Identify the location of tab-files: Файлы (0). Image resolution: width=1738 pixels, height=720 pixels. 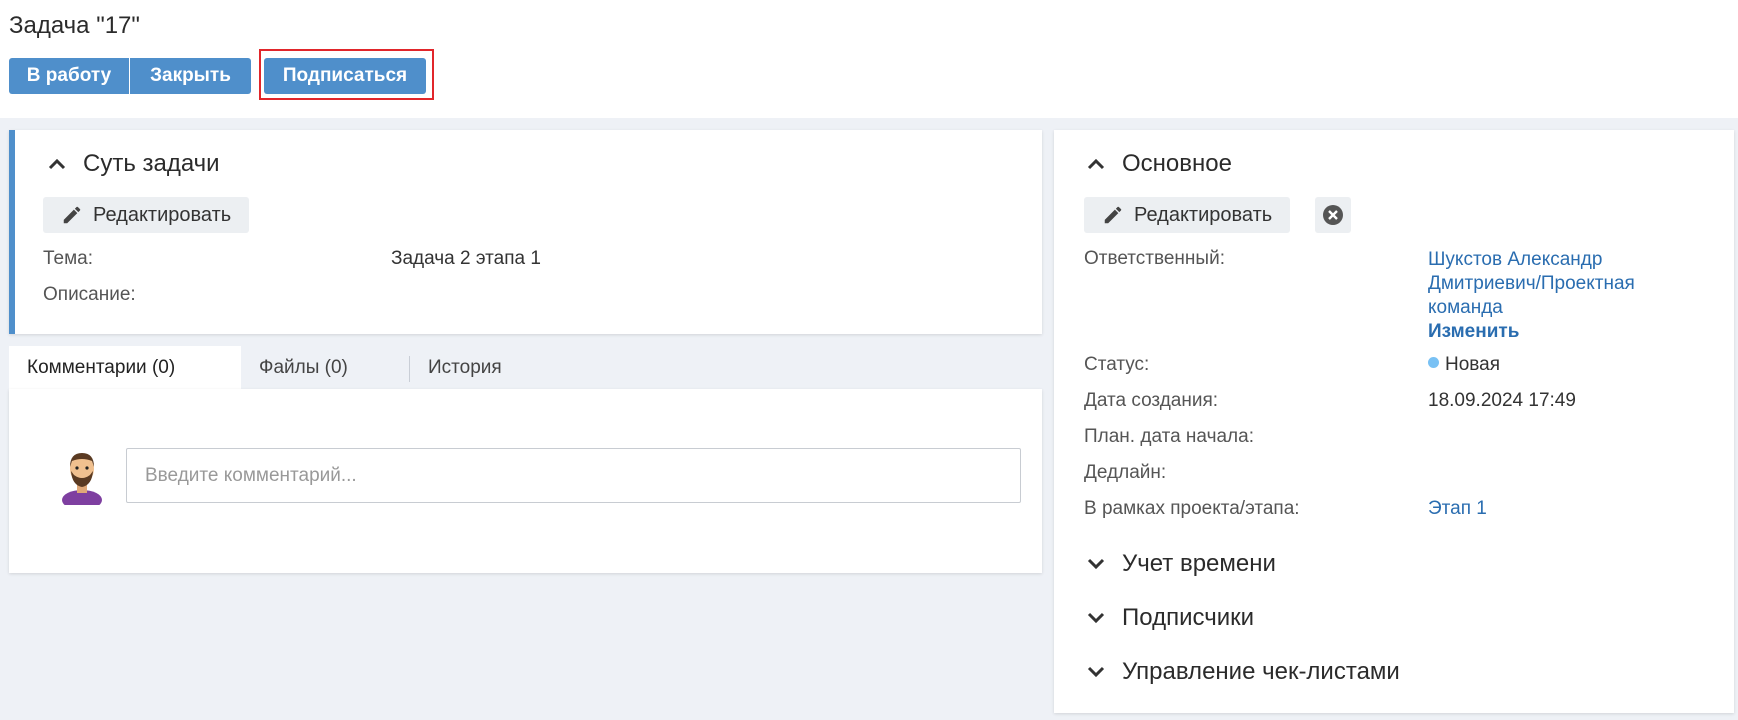
(325, 367).